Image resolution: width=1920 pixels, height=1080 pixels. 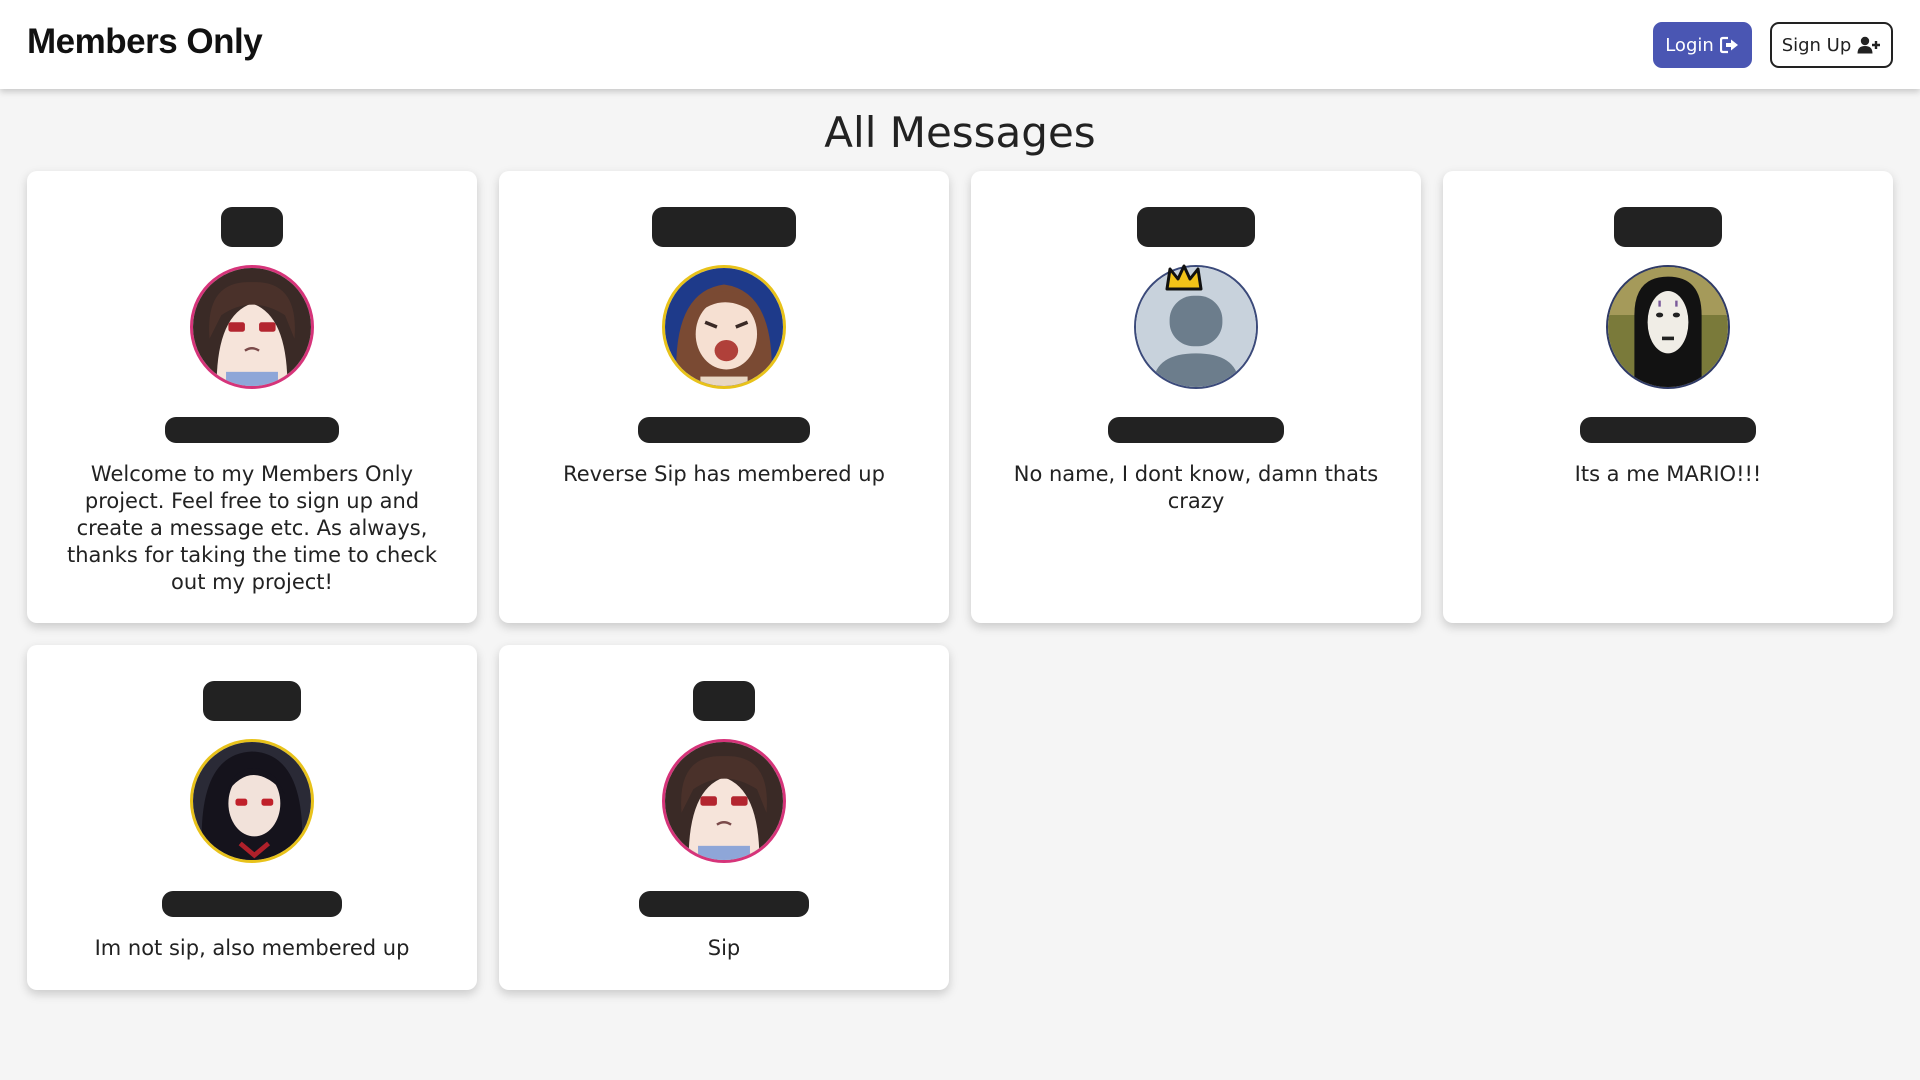 I want to click on message-text: Sip, so click(x=724, y=948).